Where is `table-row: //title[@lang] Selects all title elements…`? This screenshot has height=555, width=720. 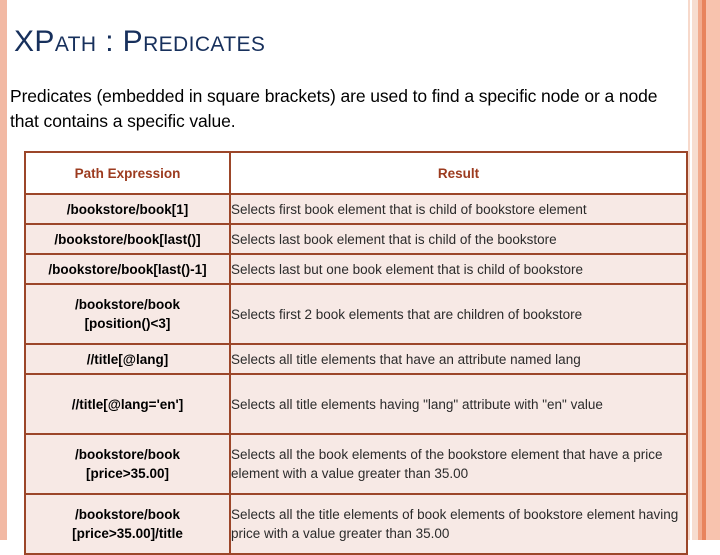 table-row: //title[@lang] Selects all title elements… is located at coordinates (356, 359).